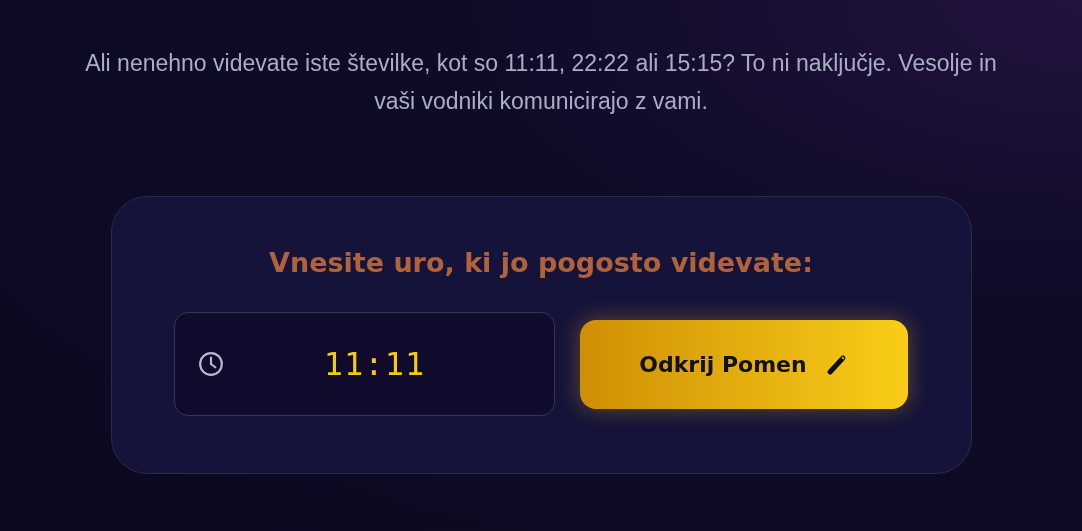 The height and width of the screenshot is (531, 1082). Describe the element at coordinates (364, 364) in the screenshot. I see `time-field: 11:11` at that location.